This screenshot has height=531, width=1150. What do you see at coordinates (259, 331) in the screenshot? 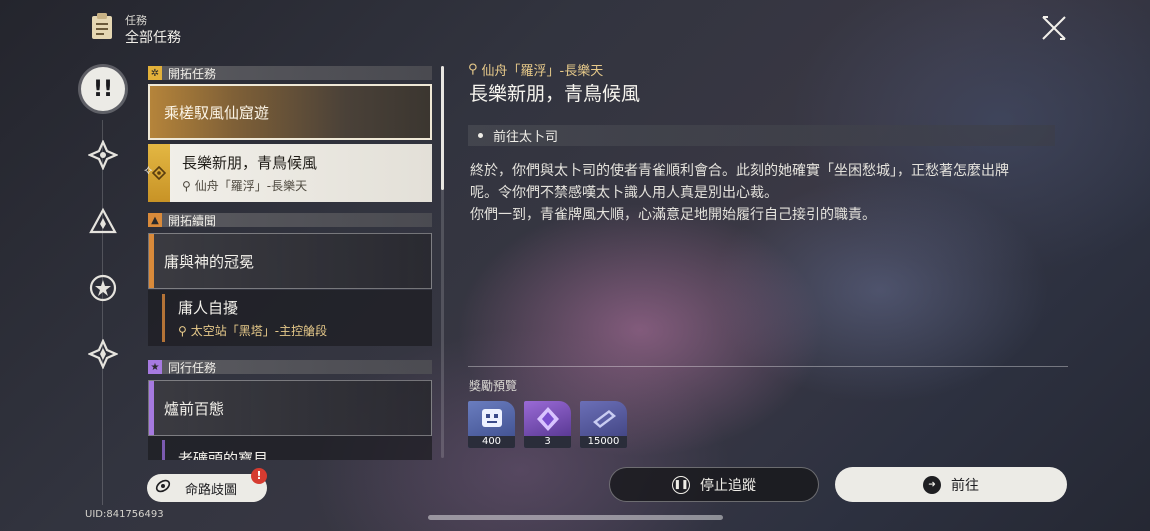
I see `quest-location: 太空站「黑塔」-主控艙段` at bounding box center [259, 331].